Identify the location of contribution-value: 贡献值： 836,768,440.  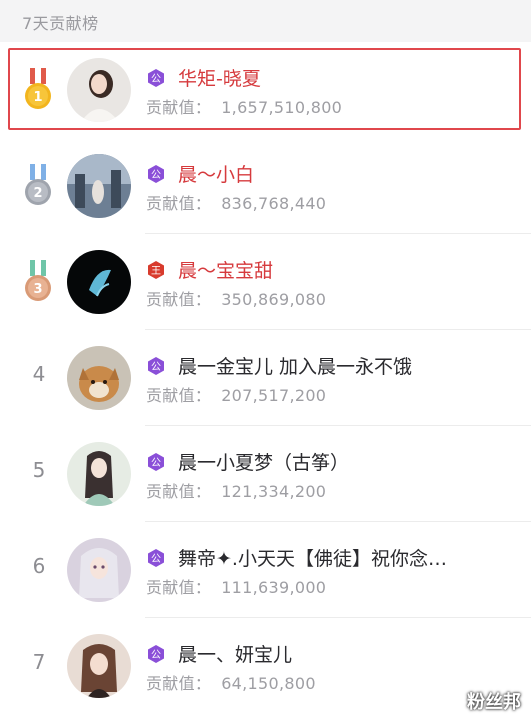
(236, 202).